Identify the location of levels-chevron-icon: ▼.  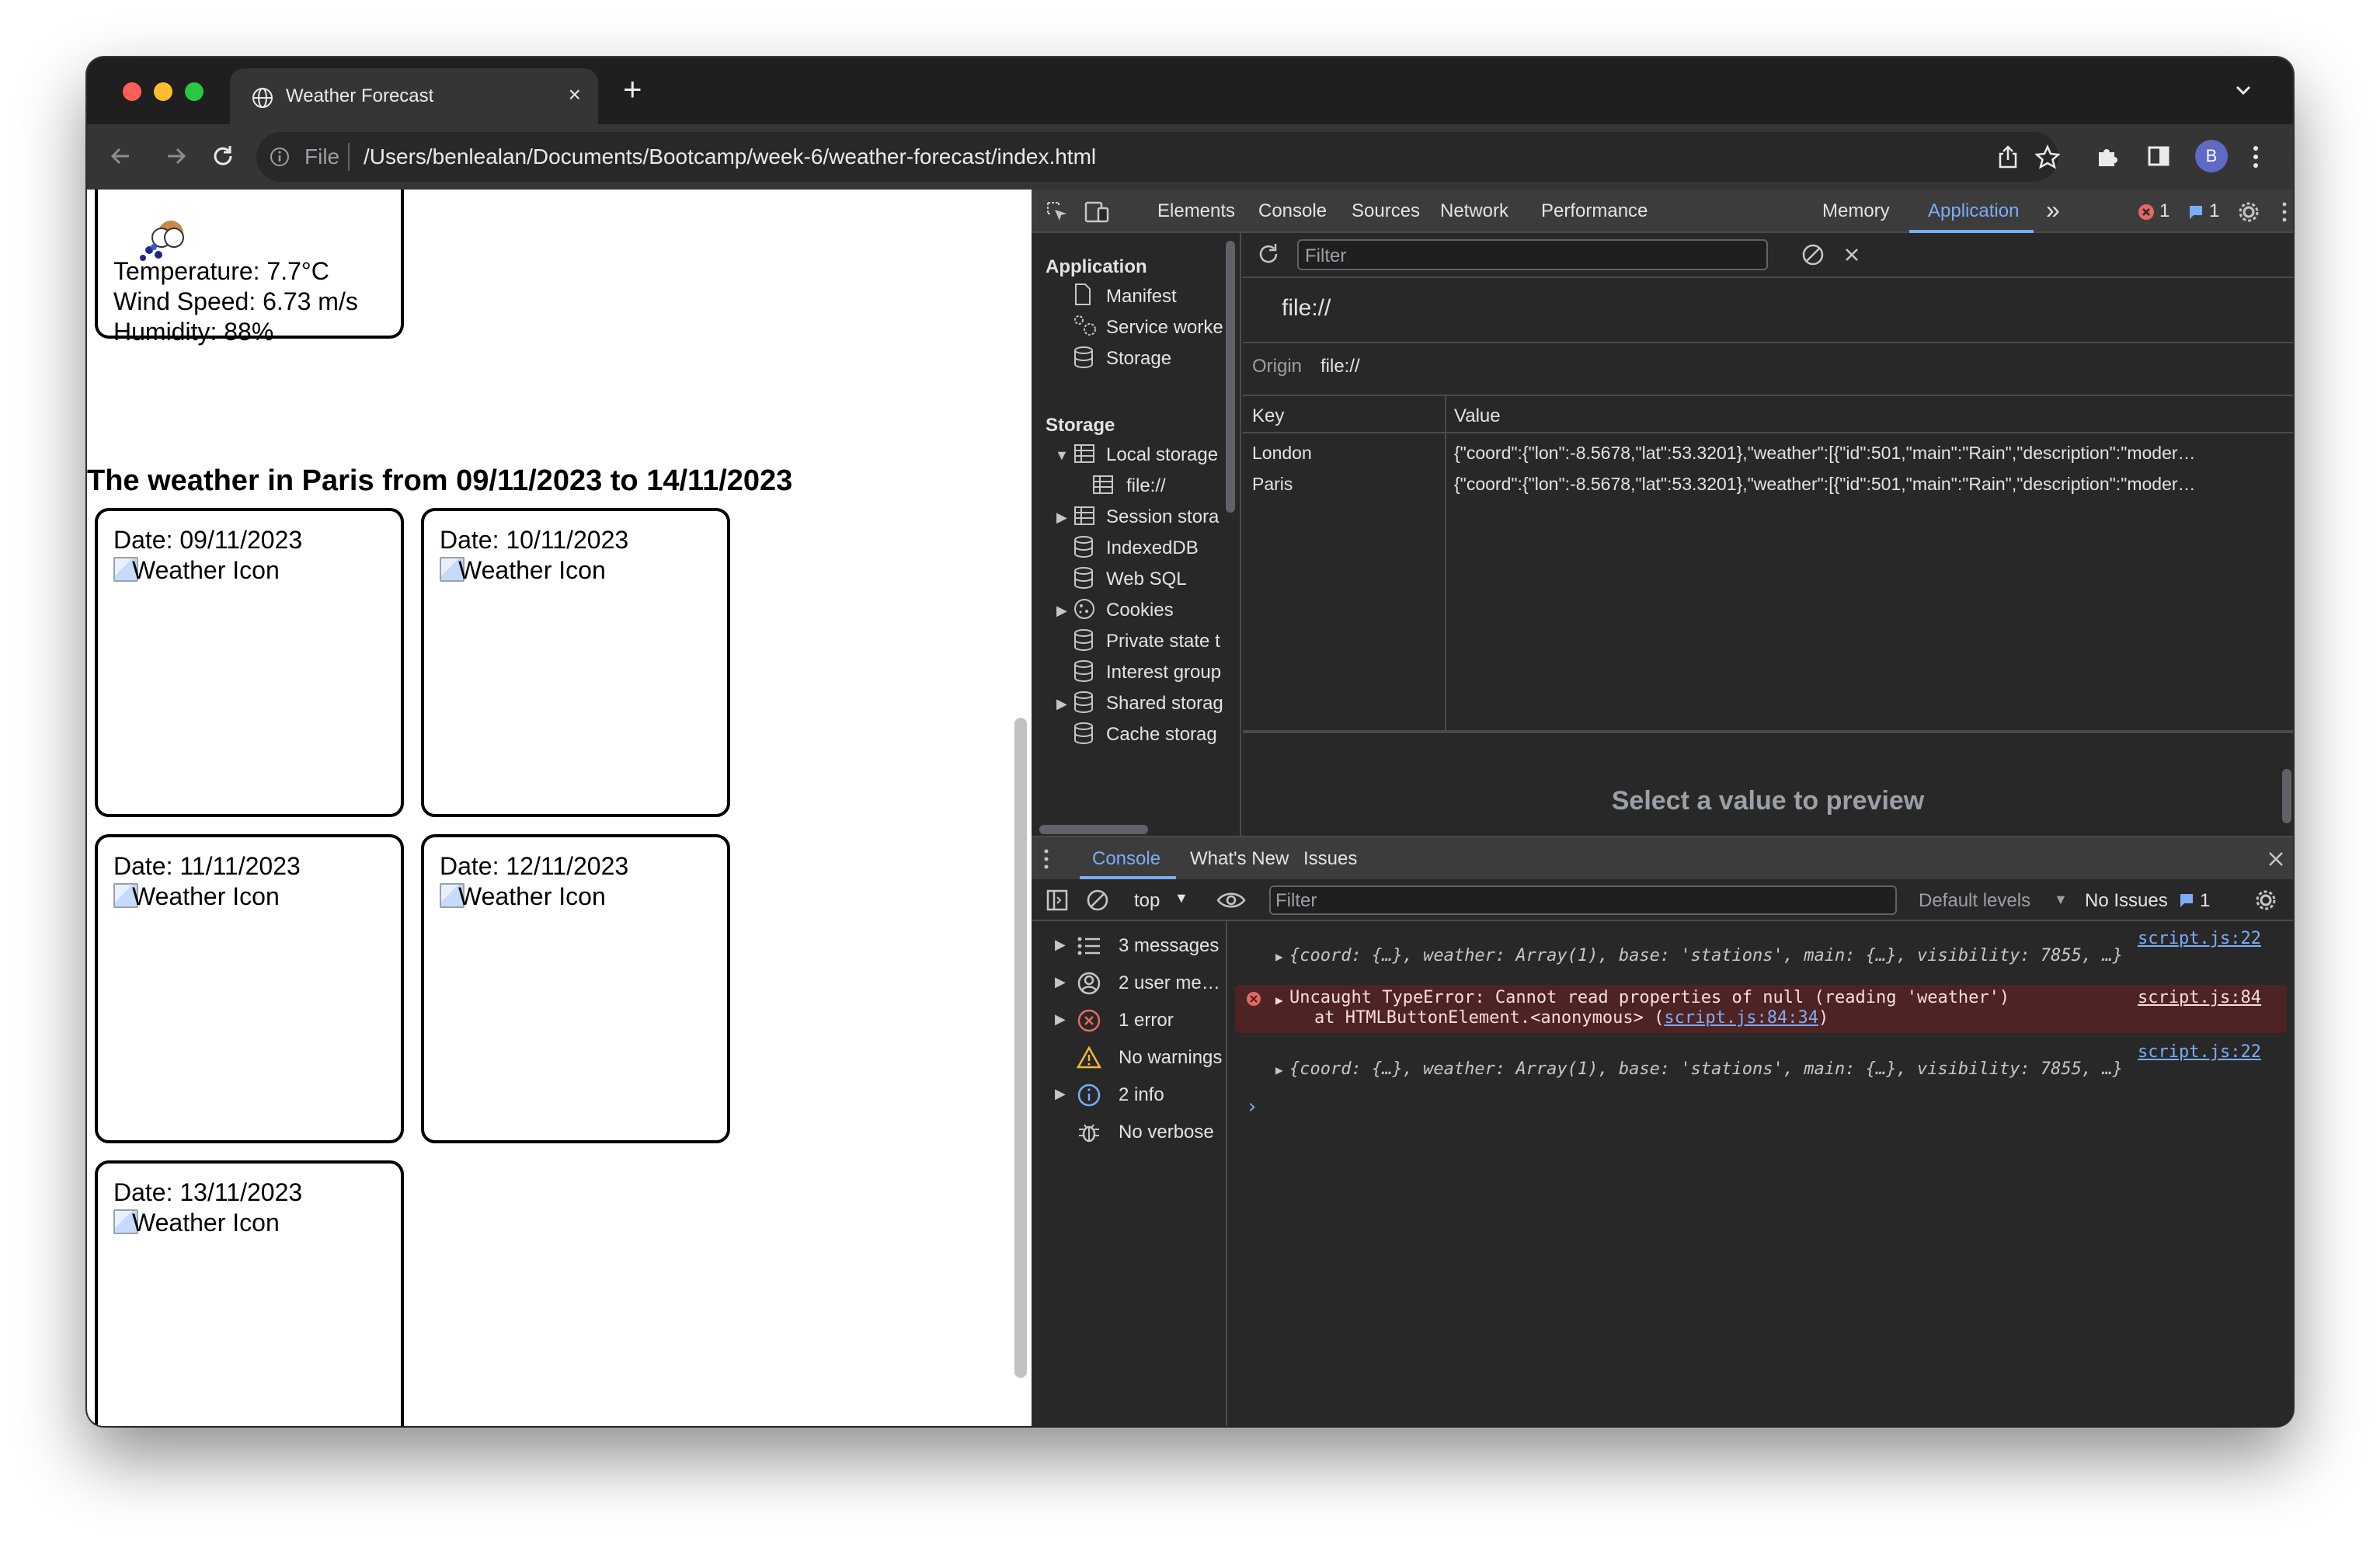
(2061, 900).